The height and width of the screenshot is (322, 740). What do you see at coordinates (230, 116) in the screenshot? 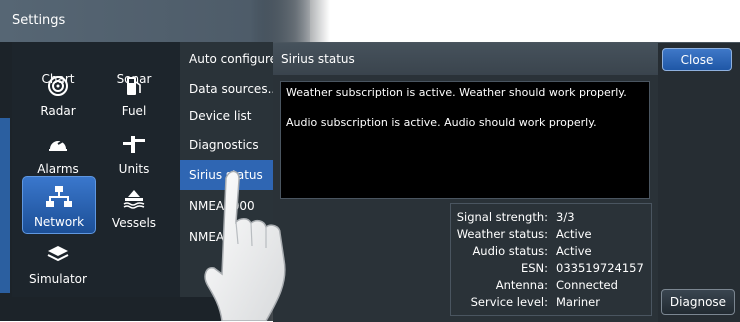
I see `menu-item-device-list: Device list` at bounding box center [230, 116].